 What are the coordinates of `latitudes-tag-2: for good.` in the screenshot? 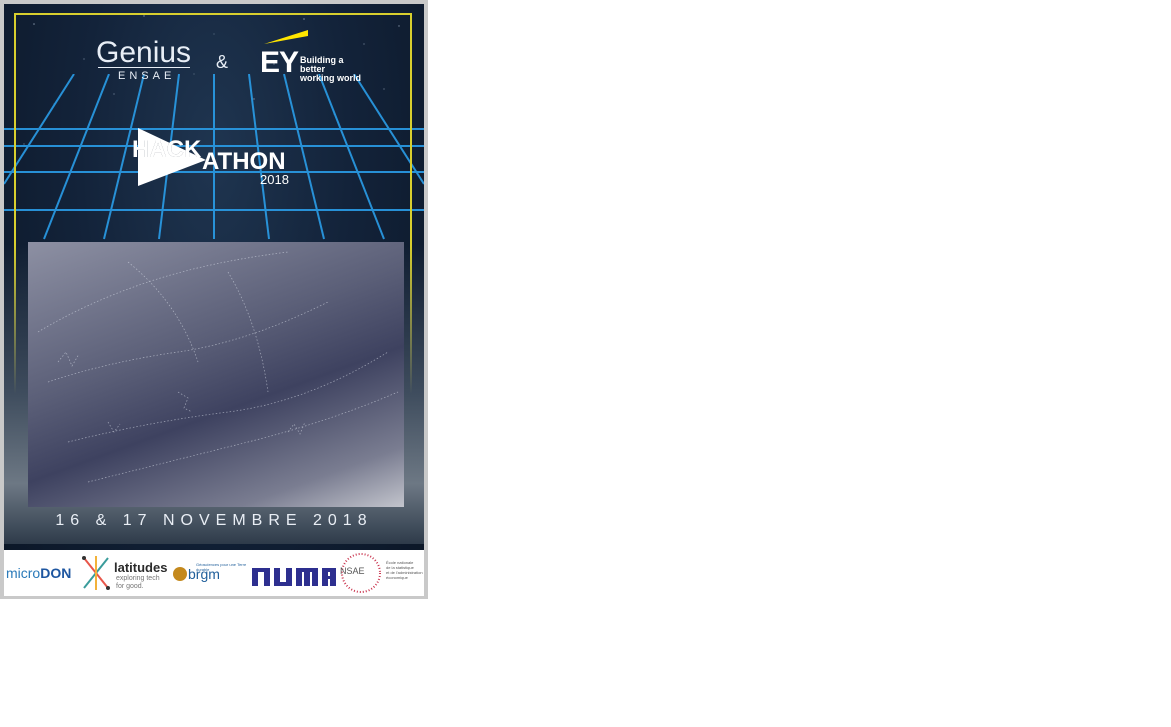 It's located at (130, 586).